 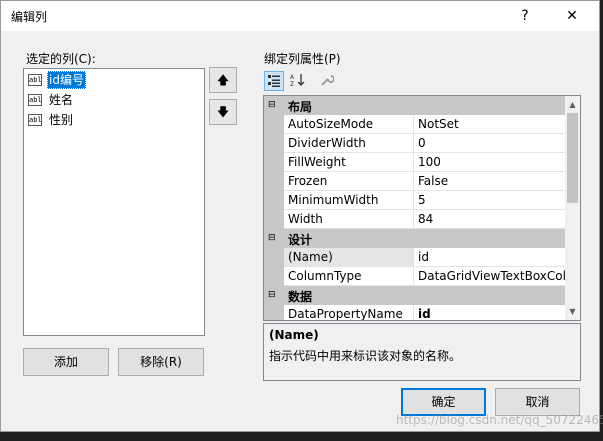 I want to click on property-value: 5, so click(x=489, y=200).